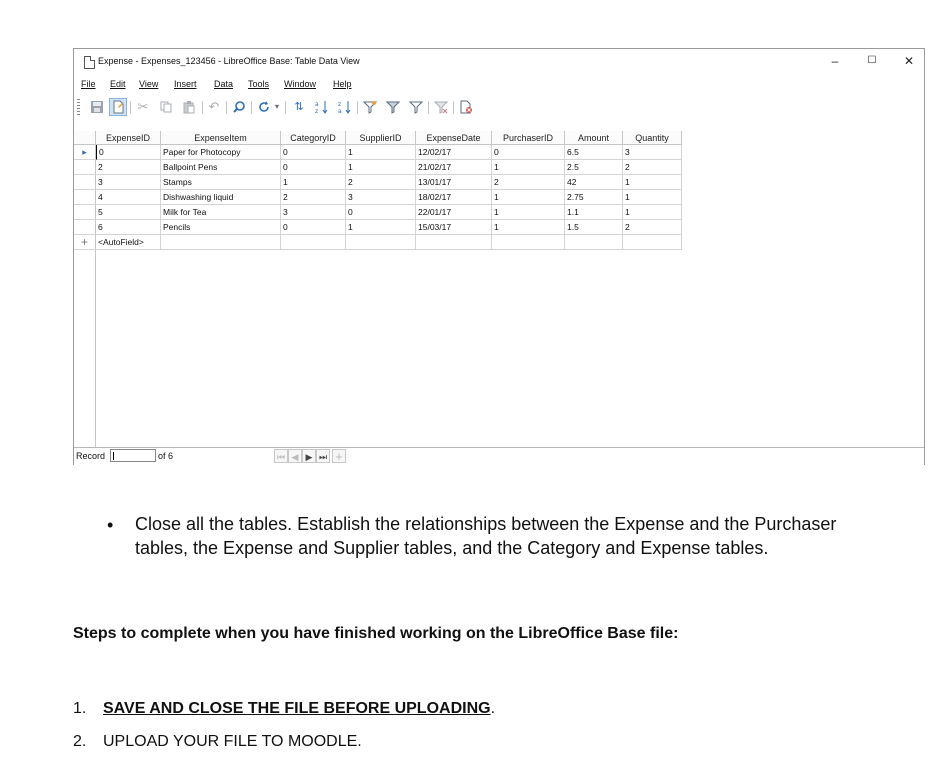 The image size is (942, 776). I want to click on menu-edit: Edit, so click(118, 84).